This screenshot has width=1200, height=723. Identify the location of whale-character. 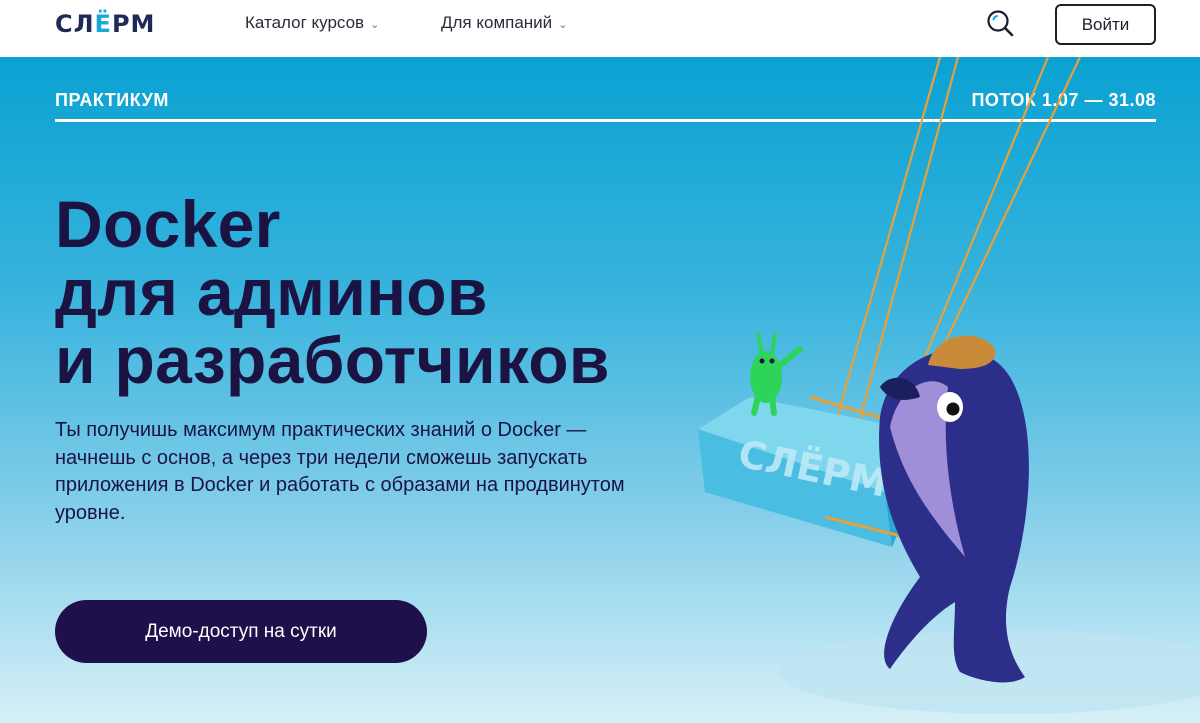
(954, 509).